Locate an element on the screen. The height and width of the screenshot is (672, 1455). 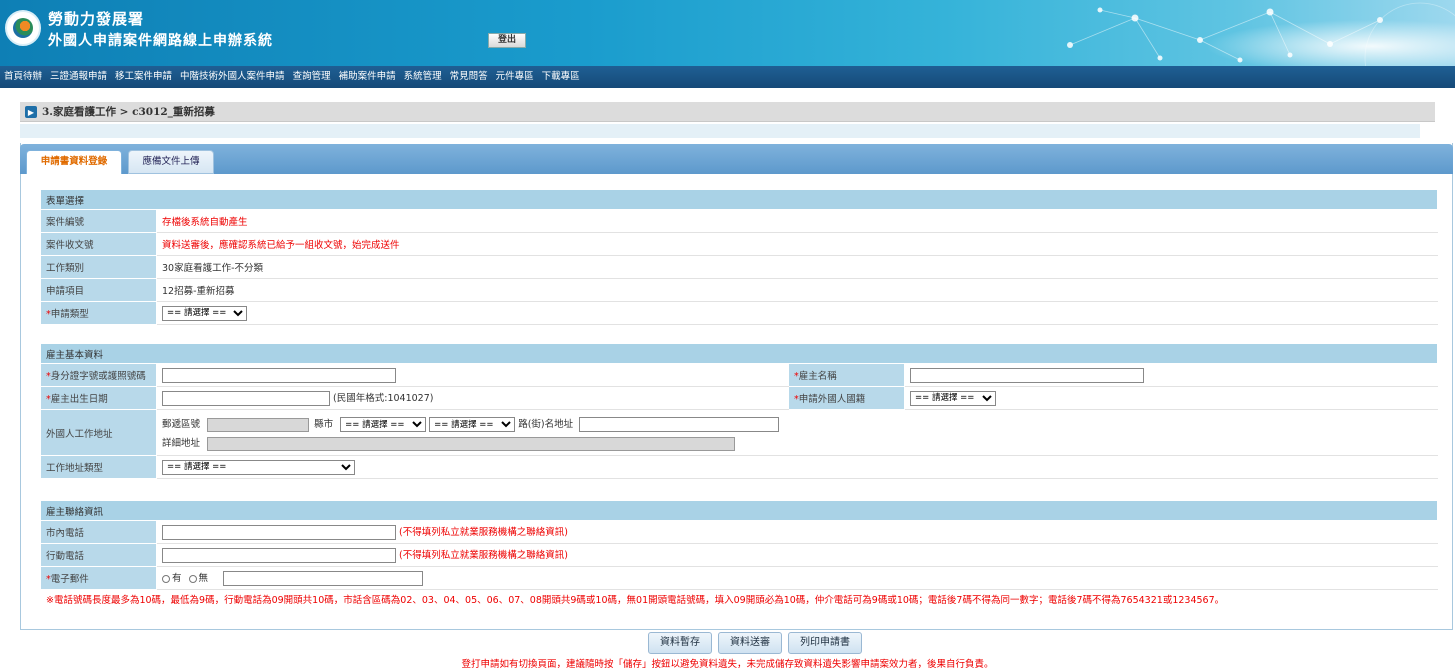
tab-bar: 申請書資料登錄 應備文件上傳 is located at coordinates (736, 159).